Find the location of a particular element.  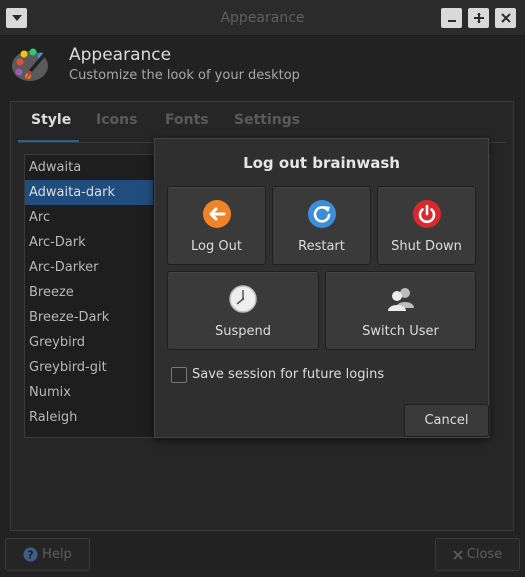

dialog-title: Log out brainwash is located at coordinates (321, 163).